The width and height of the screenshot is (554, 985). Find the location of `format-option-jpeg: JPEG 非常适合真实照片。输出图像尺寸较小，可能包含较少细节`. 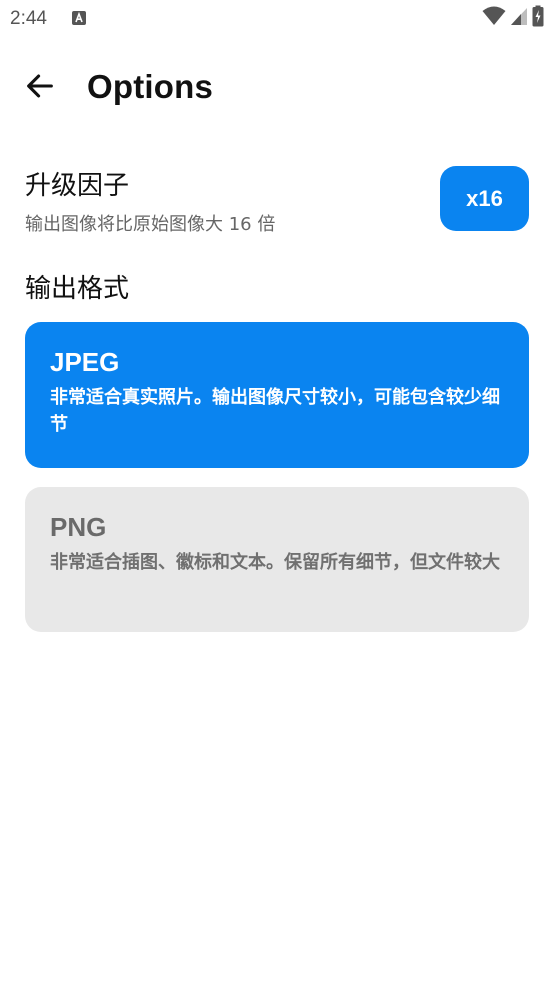

format-option-jpeg: JPEG 非常适合真实照片。输出图像尺寸较小，可能包含较少细节 is located at coordinates (277, 395).